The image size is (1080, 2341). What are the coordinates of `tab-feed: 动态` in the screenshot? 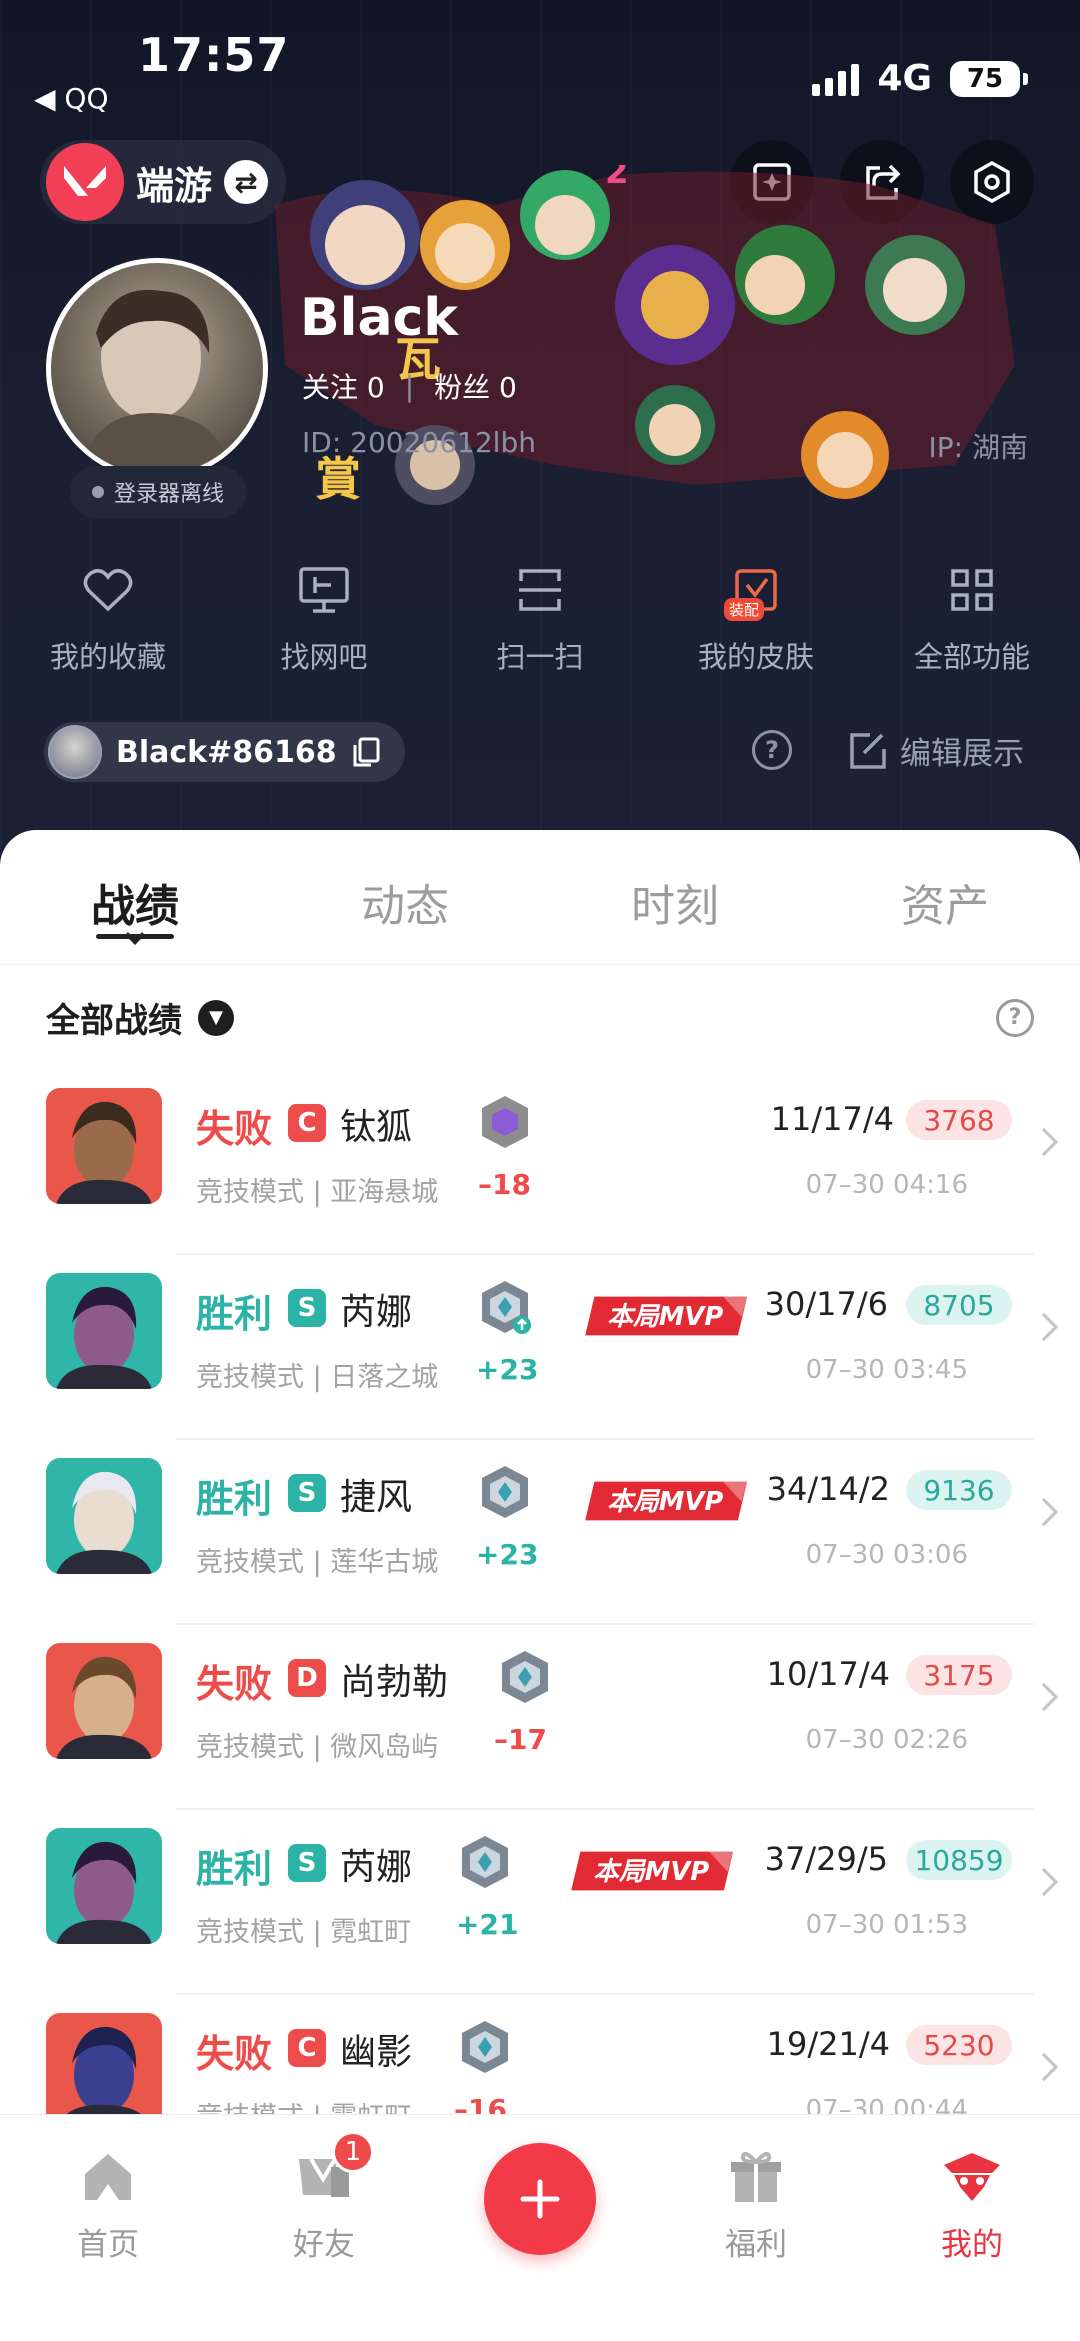 It's located at (405, 897).